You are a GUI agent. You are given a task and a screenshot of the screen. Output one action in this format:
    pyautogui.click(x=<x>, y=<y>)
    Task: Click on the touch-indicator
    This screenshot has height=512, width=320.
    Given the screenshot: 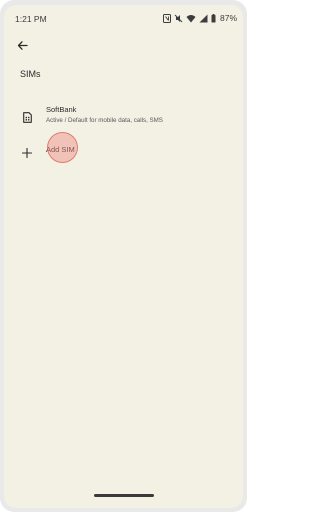 What is the action you would take?
    pyautogui.click(x=62, y=147)
    